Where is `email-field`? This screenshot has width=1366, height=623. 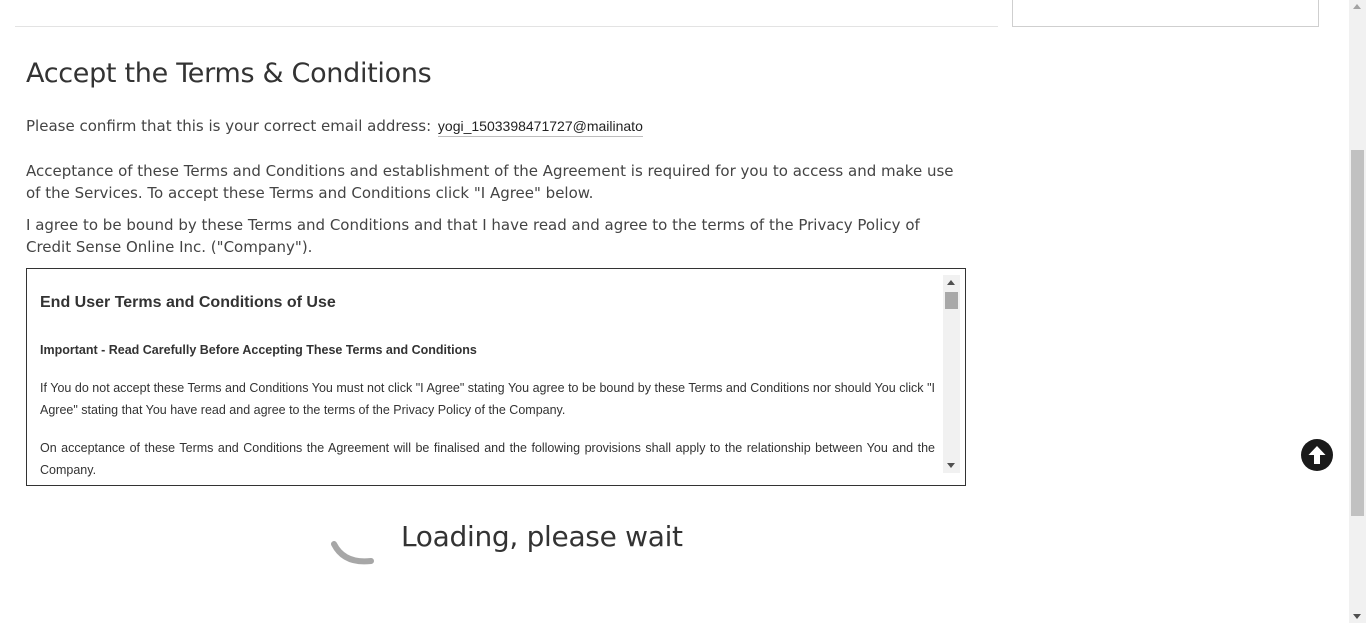 email-field is located at coordinates (540, 127).